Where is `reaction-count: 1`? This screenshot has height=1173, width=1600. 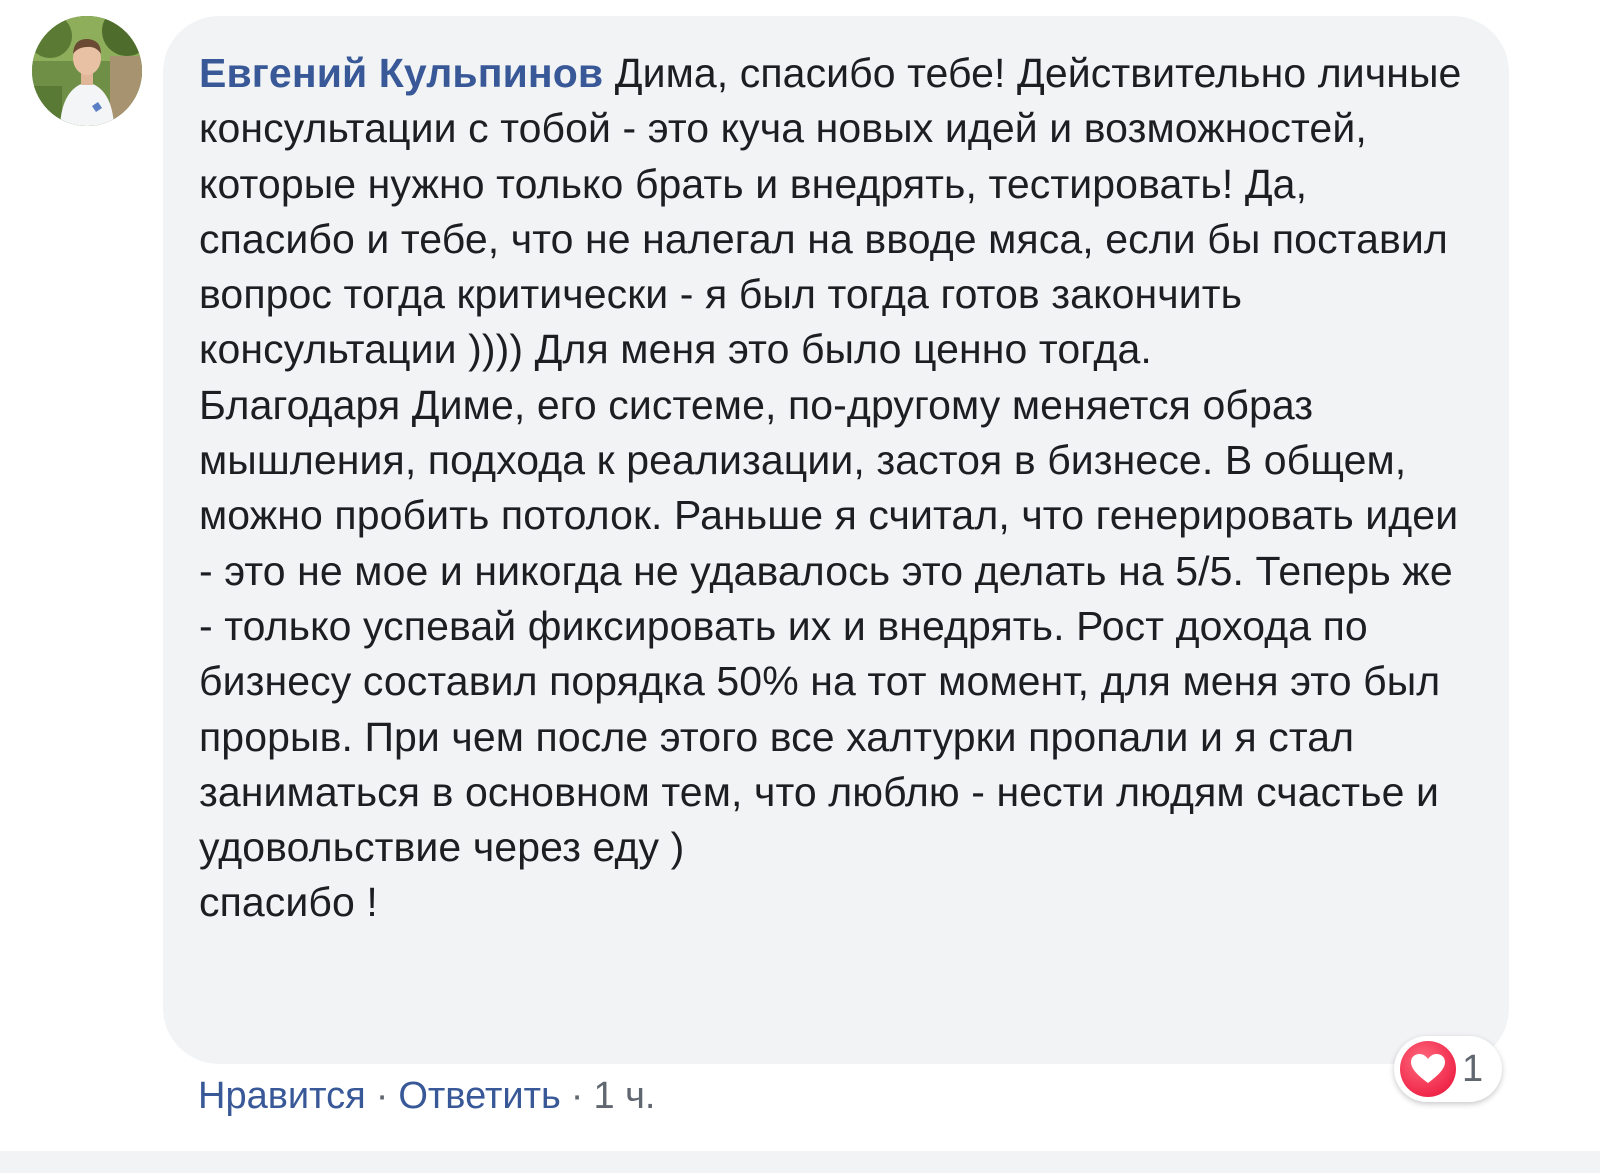 reaction-count: 1 is located at coordinates (1473, 1069).